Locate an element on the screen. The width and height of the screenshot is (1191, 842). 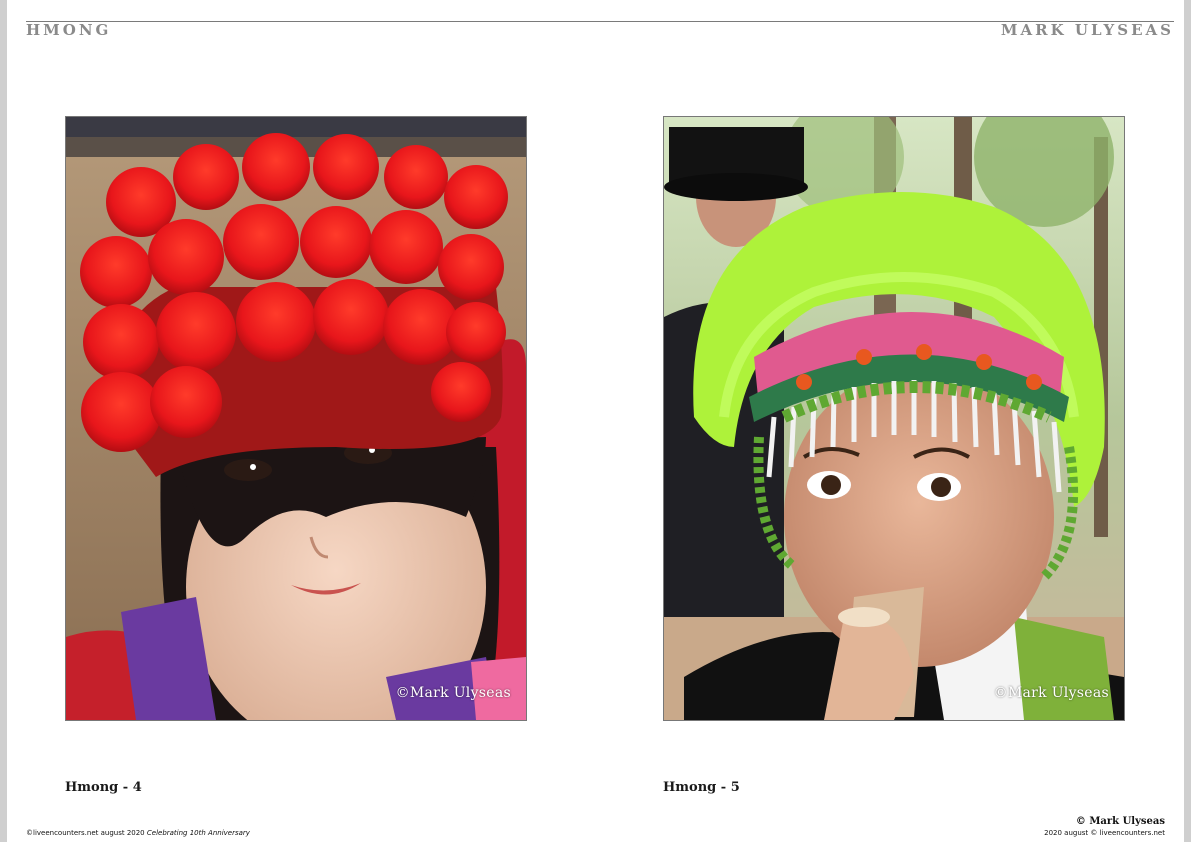
photo-caption: Hmong - 5 is located at coordinates (701, 787).